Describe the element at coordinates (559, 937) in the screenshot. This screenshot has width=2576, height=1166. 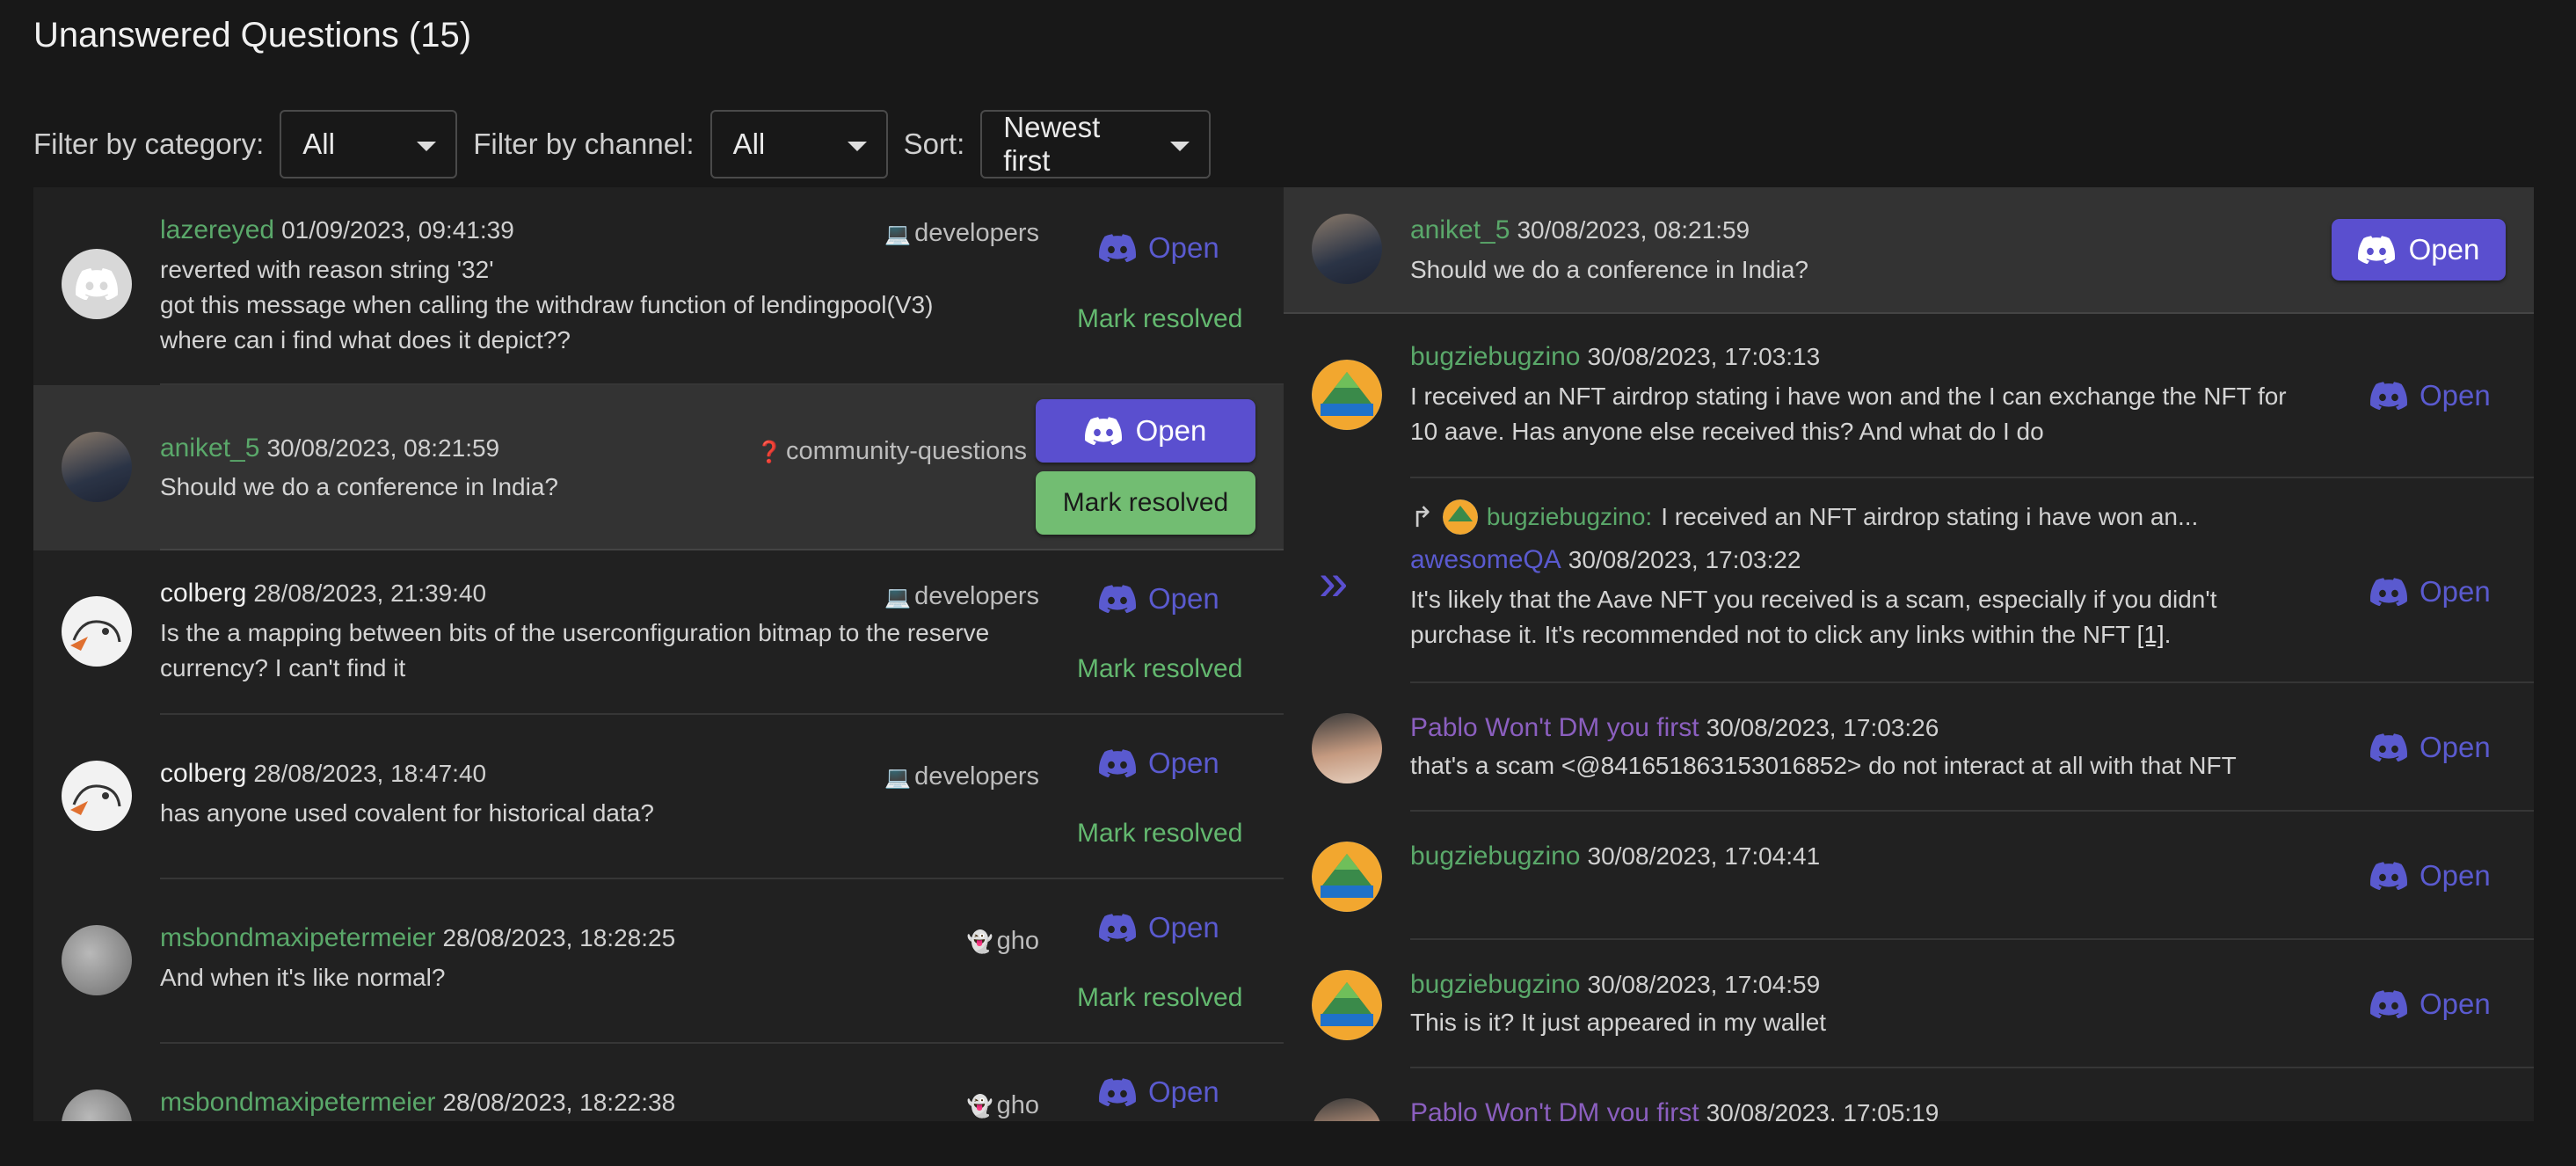
I see `timestamp: 28/08/2023, 18:28:25` at that location.